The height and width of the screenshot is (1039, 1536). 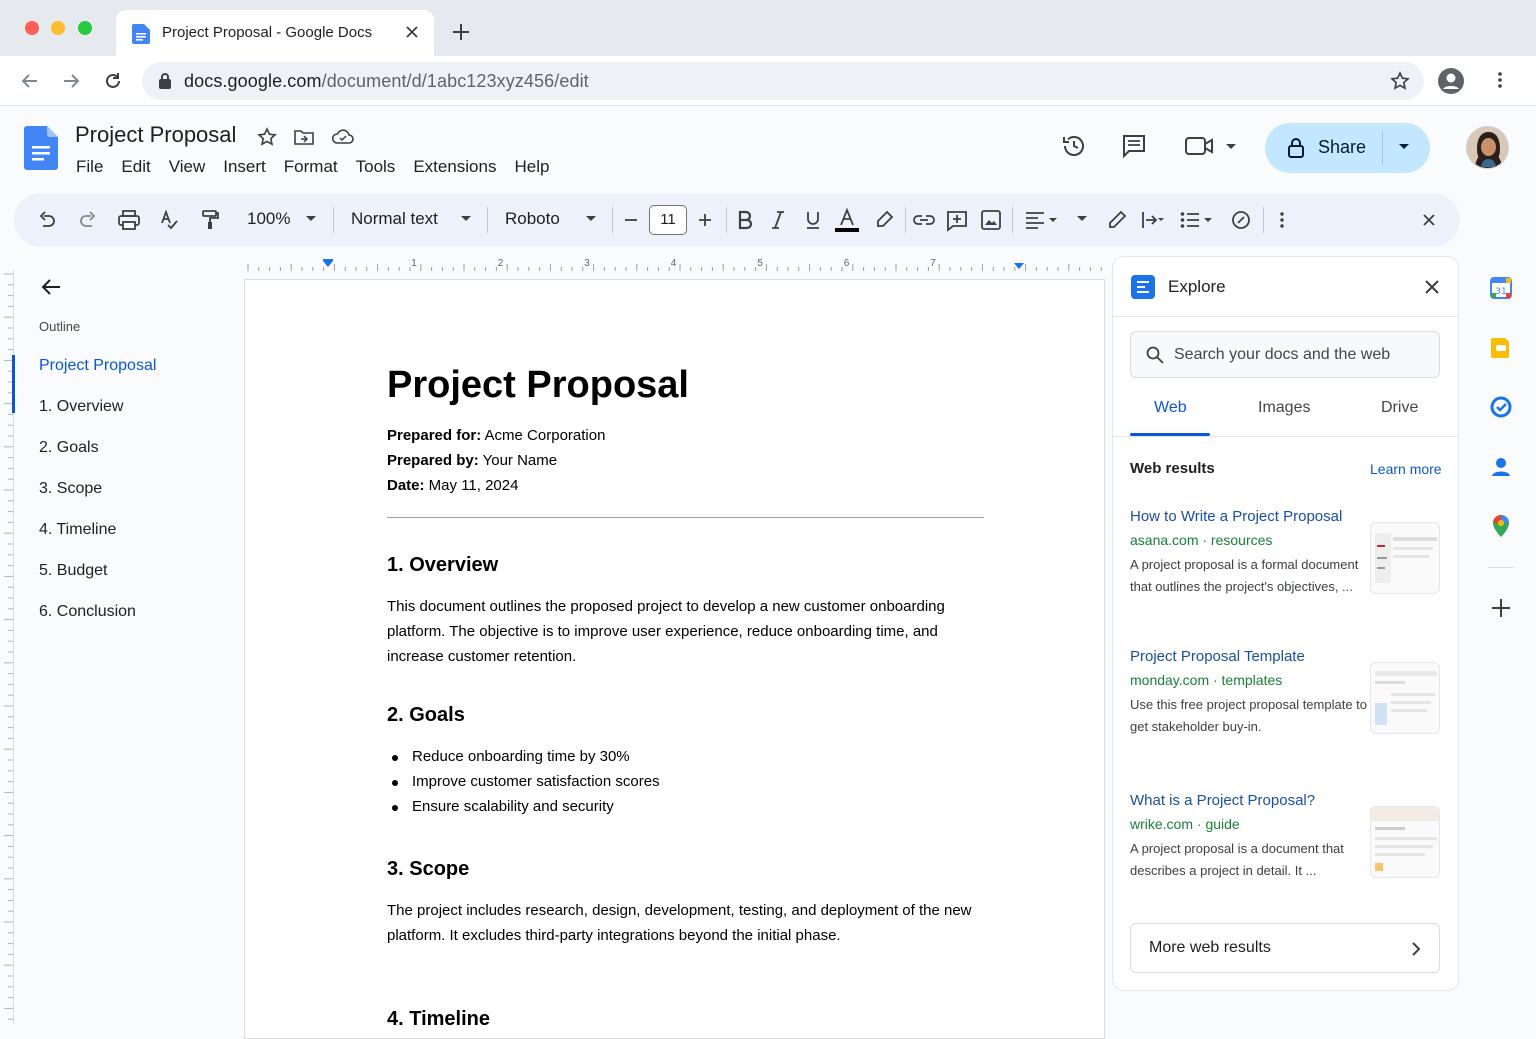 What do you see at coordinates (1501, 608) in the screenshot?
I see `get-add-ons-icon` at bounding box center [1501, 608].